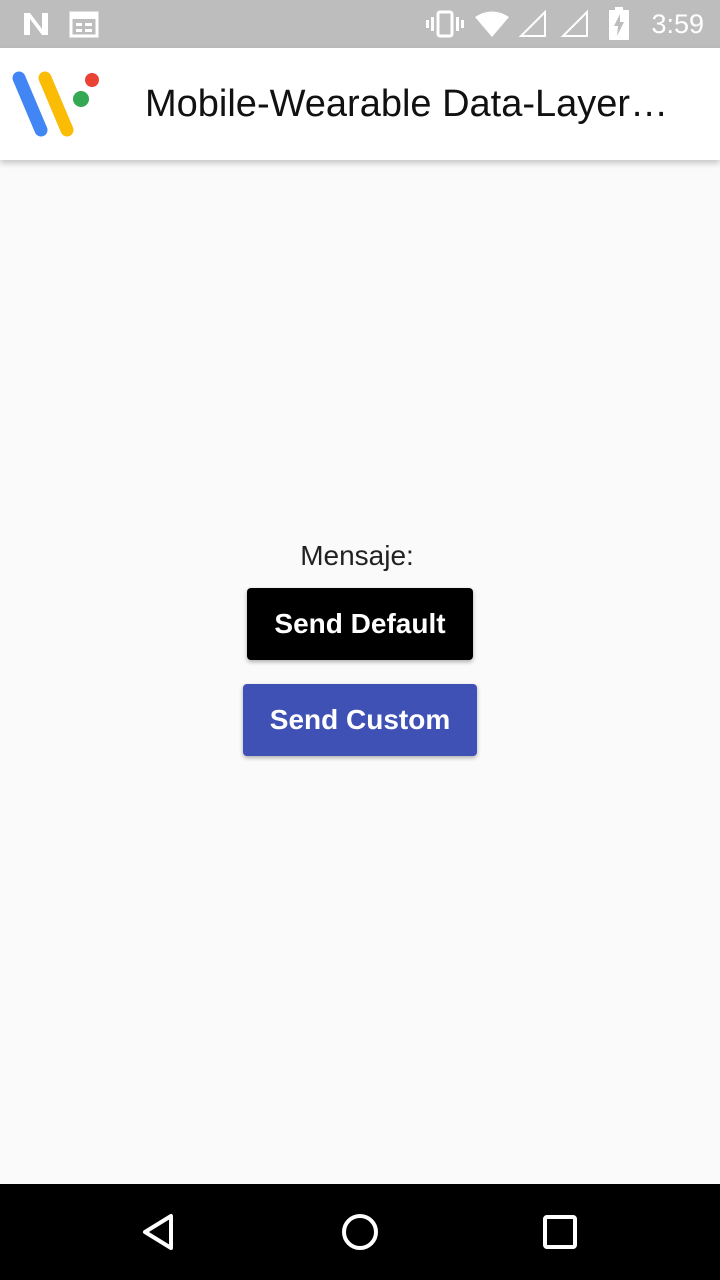  Describe the element at coordinates (160, 1232) in the screenshot. I see `back-icon` at that location.